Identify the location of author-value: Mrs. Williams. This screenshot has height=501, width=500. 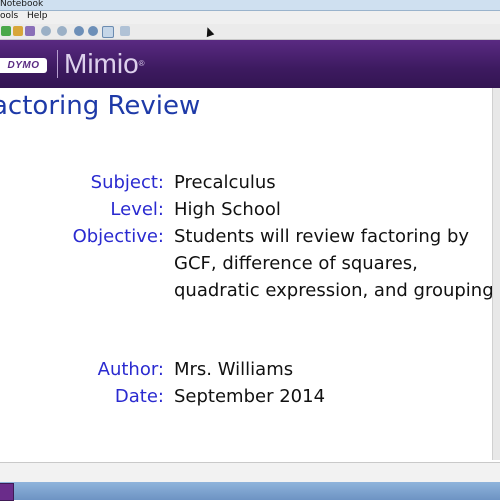
(234, 369).